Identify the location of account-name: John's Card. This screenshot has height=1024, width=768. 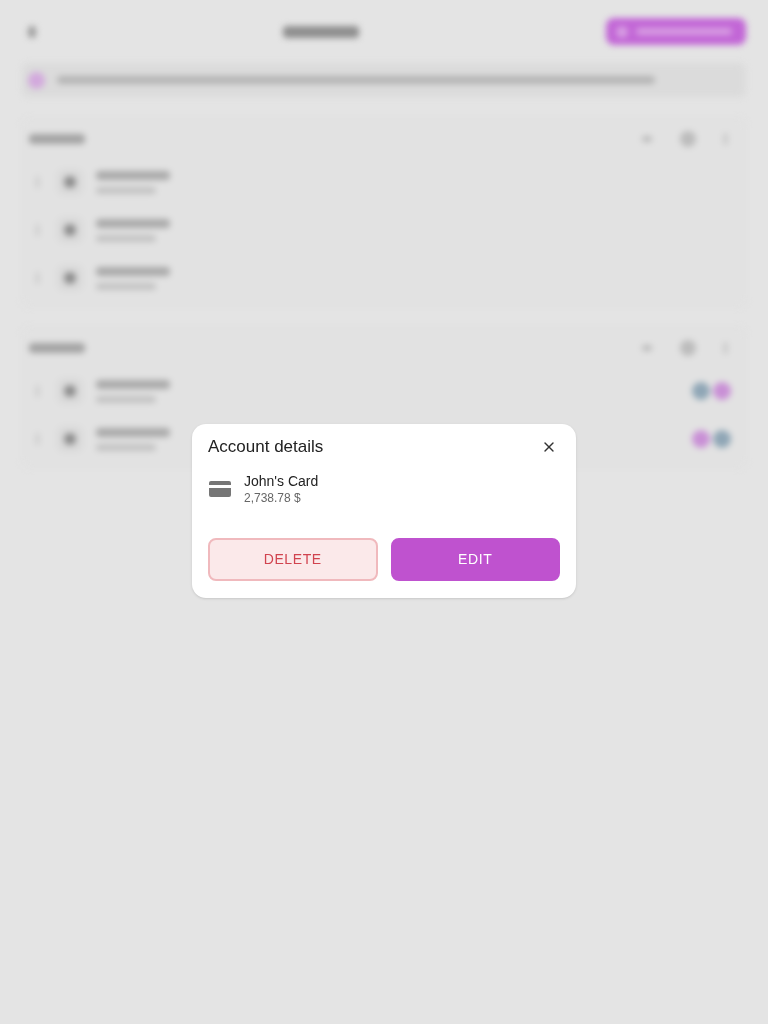
(281, 481).